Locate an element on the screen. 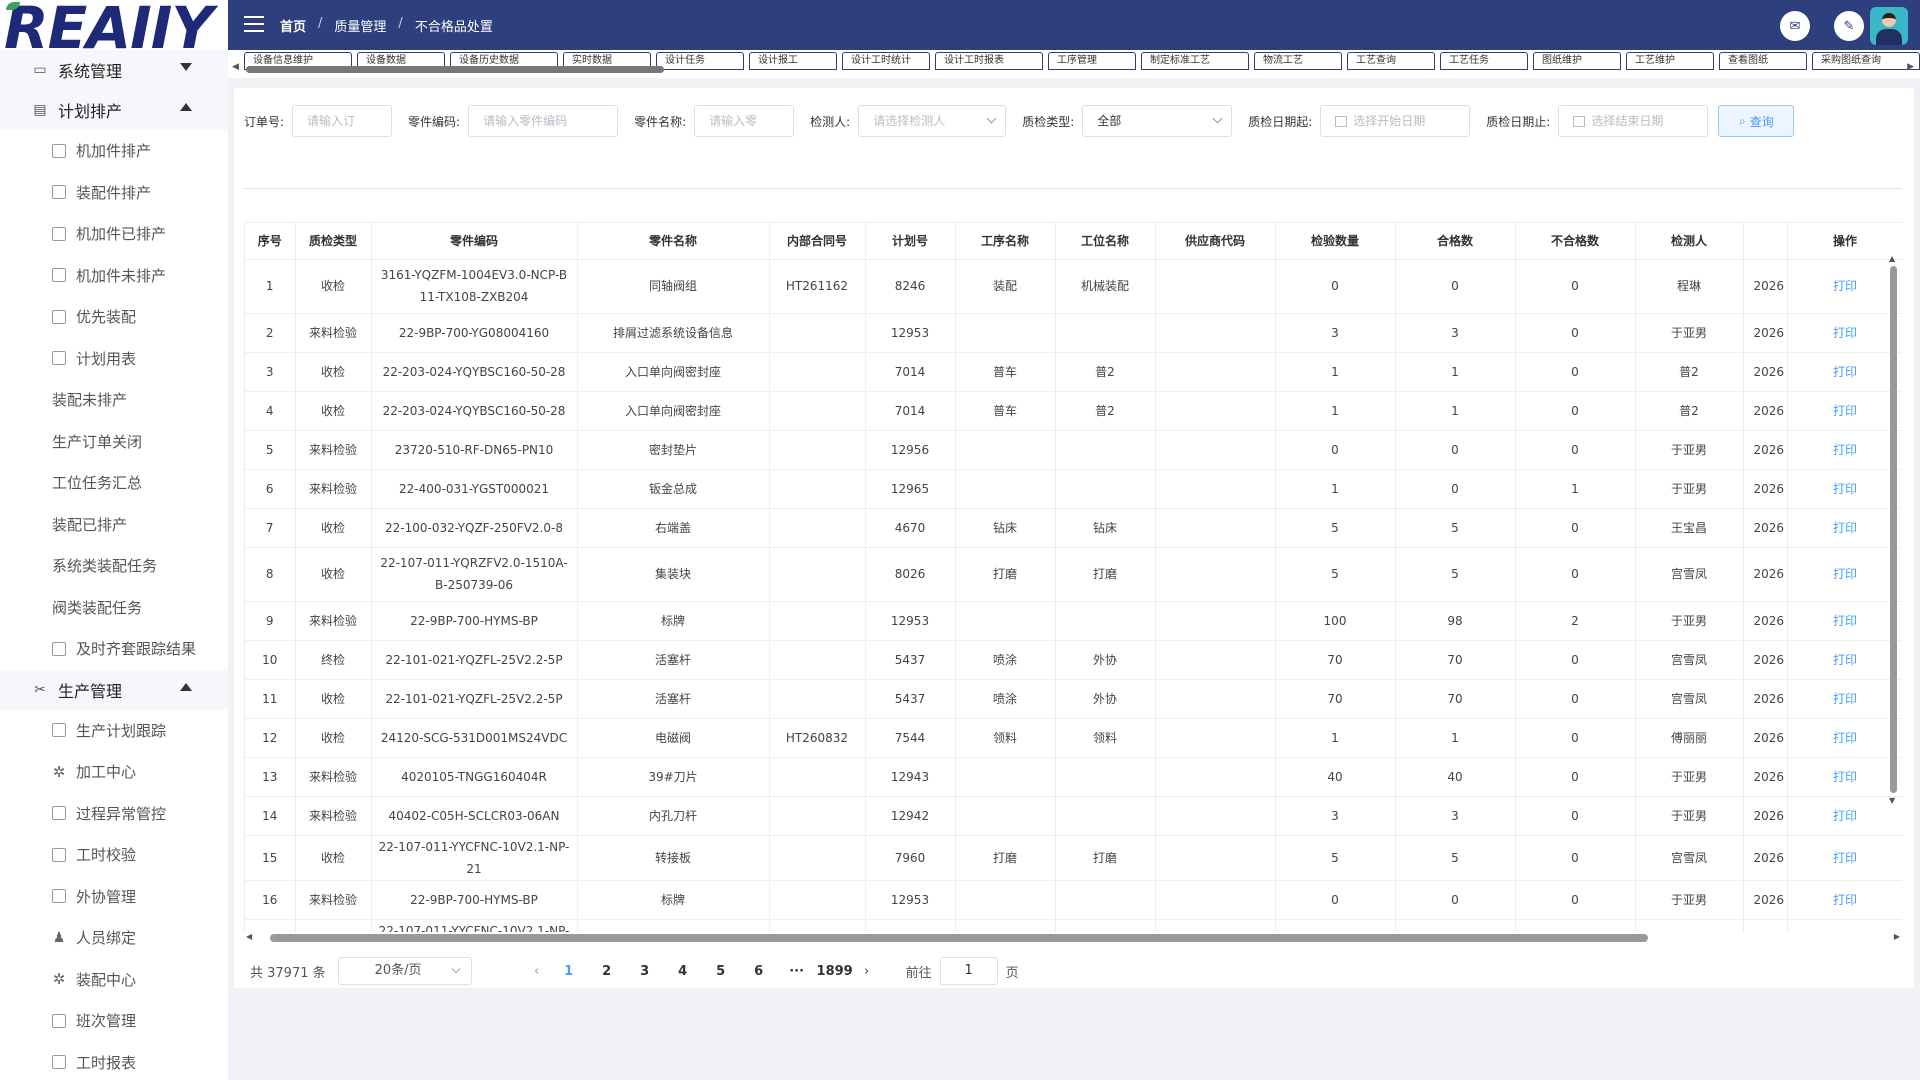  sidebar-item: 外协管理 is located at coordinates (114, 897).